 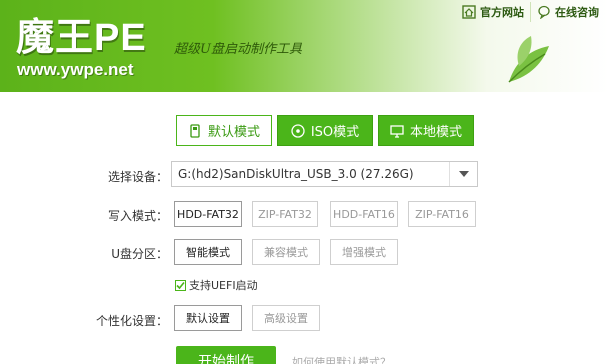 I want to click on chat-bubble-icon, so click(x=544, y=12).